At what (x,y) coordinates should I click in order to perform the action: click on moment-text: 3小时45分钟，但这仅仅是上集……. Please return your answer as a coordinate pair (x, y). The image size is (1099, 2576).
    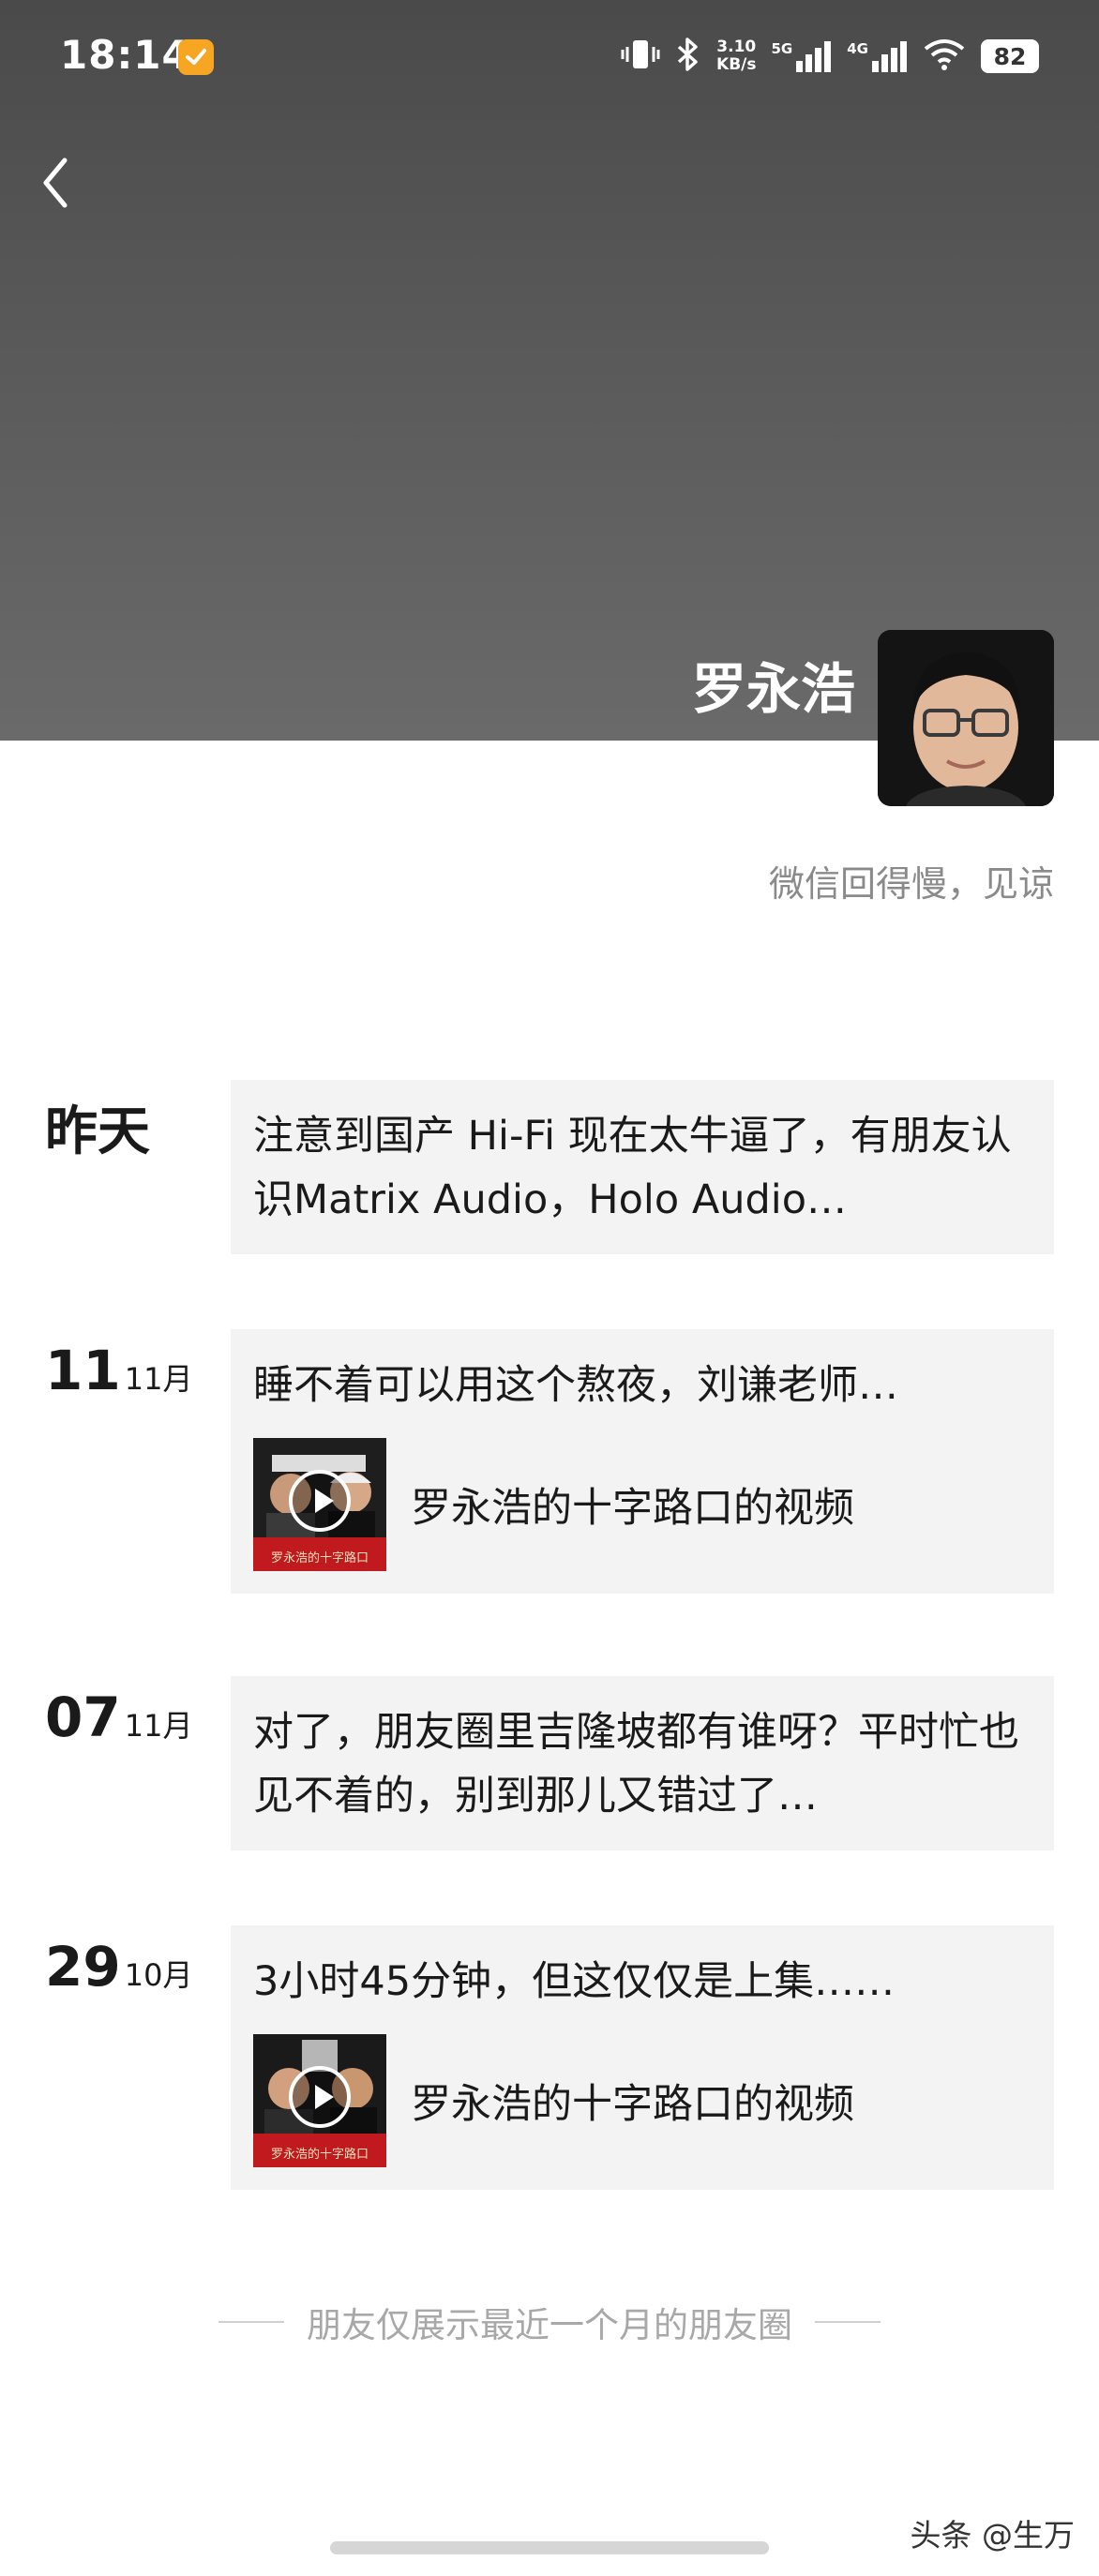
    Looking at the image, I should click on (574, 1981).